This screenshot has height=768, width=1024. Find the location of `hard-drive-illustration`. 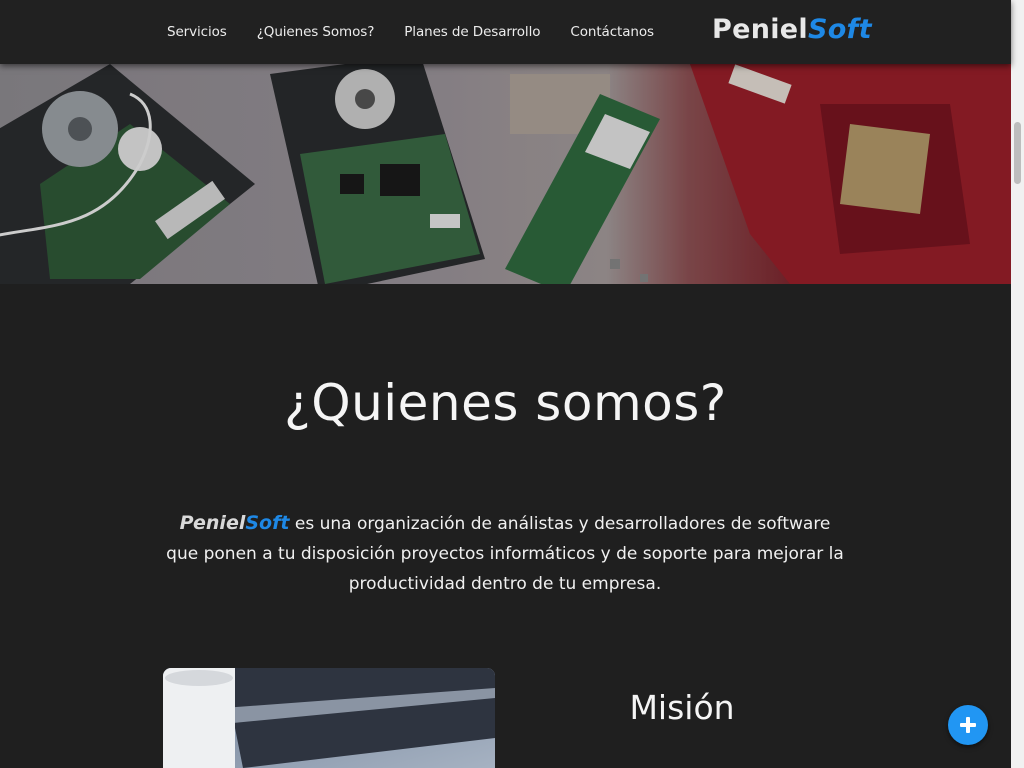

hard-drive-illustration is located at coordinates (127, 174).